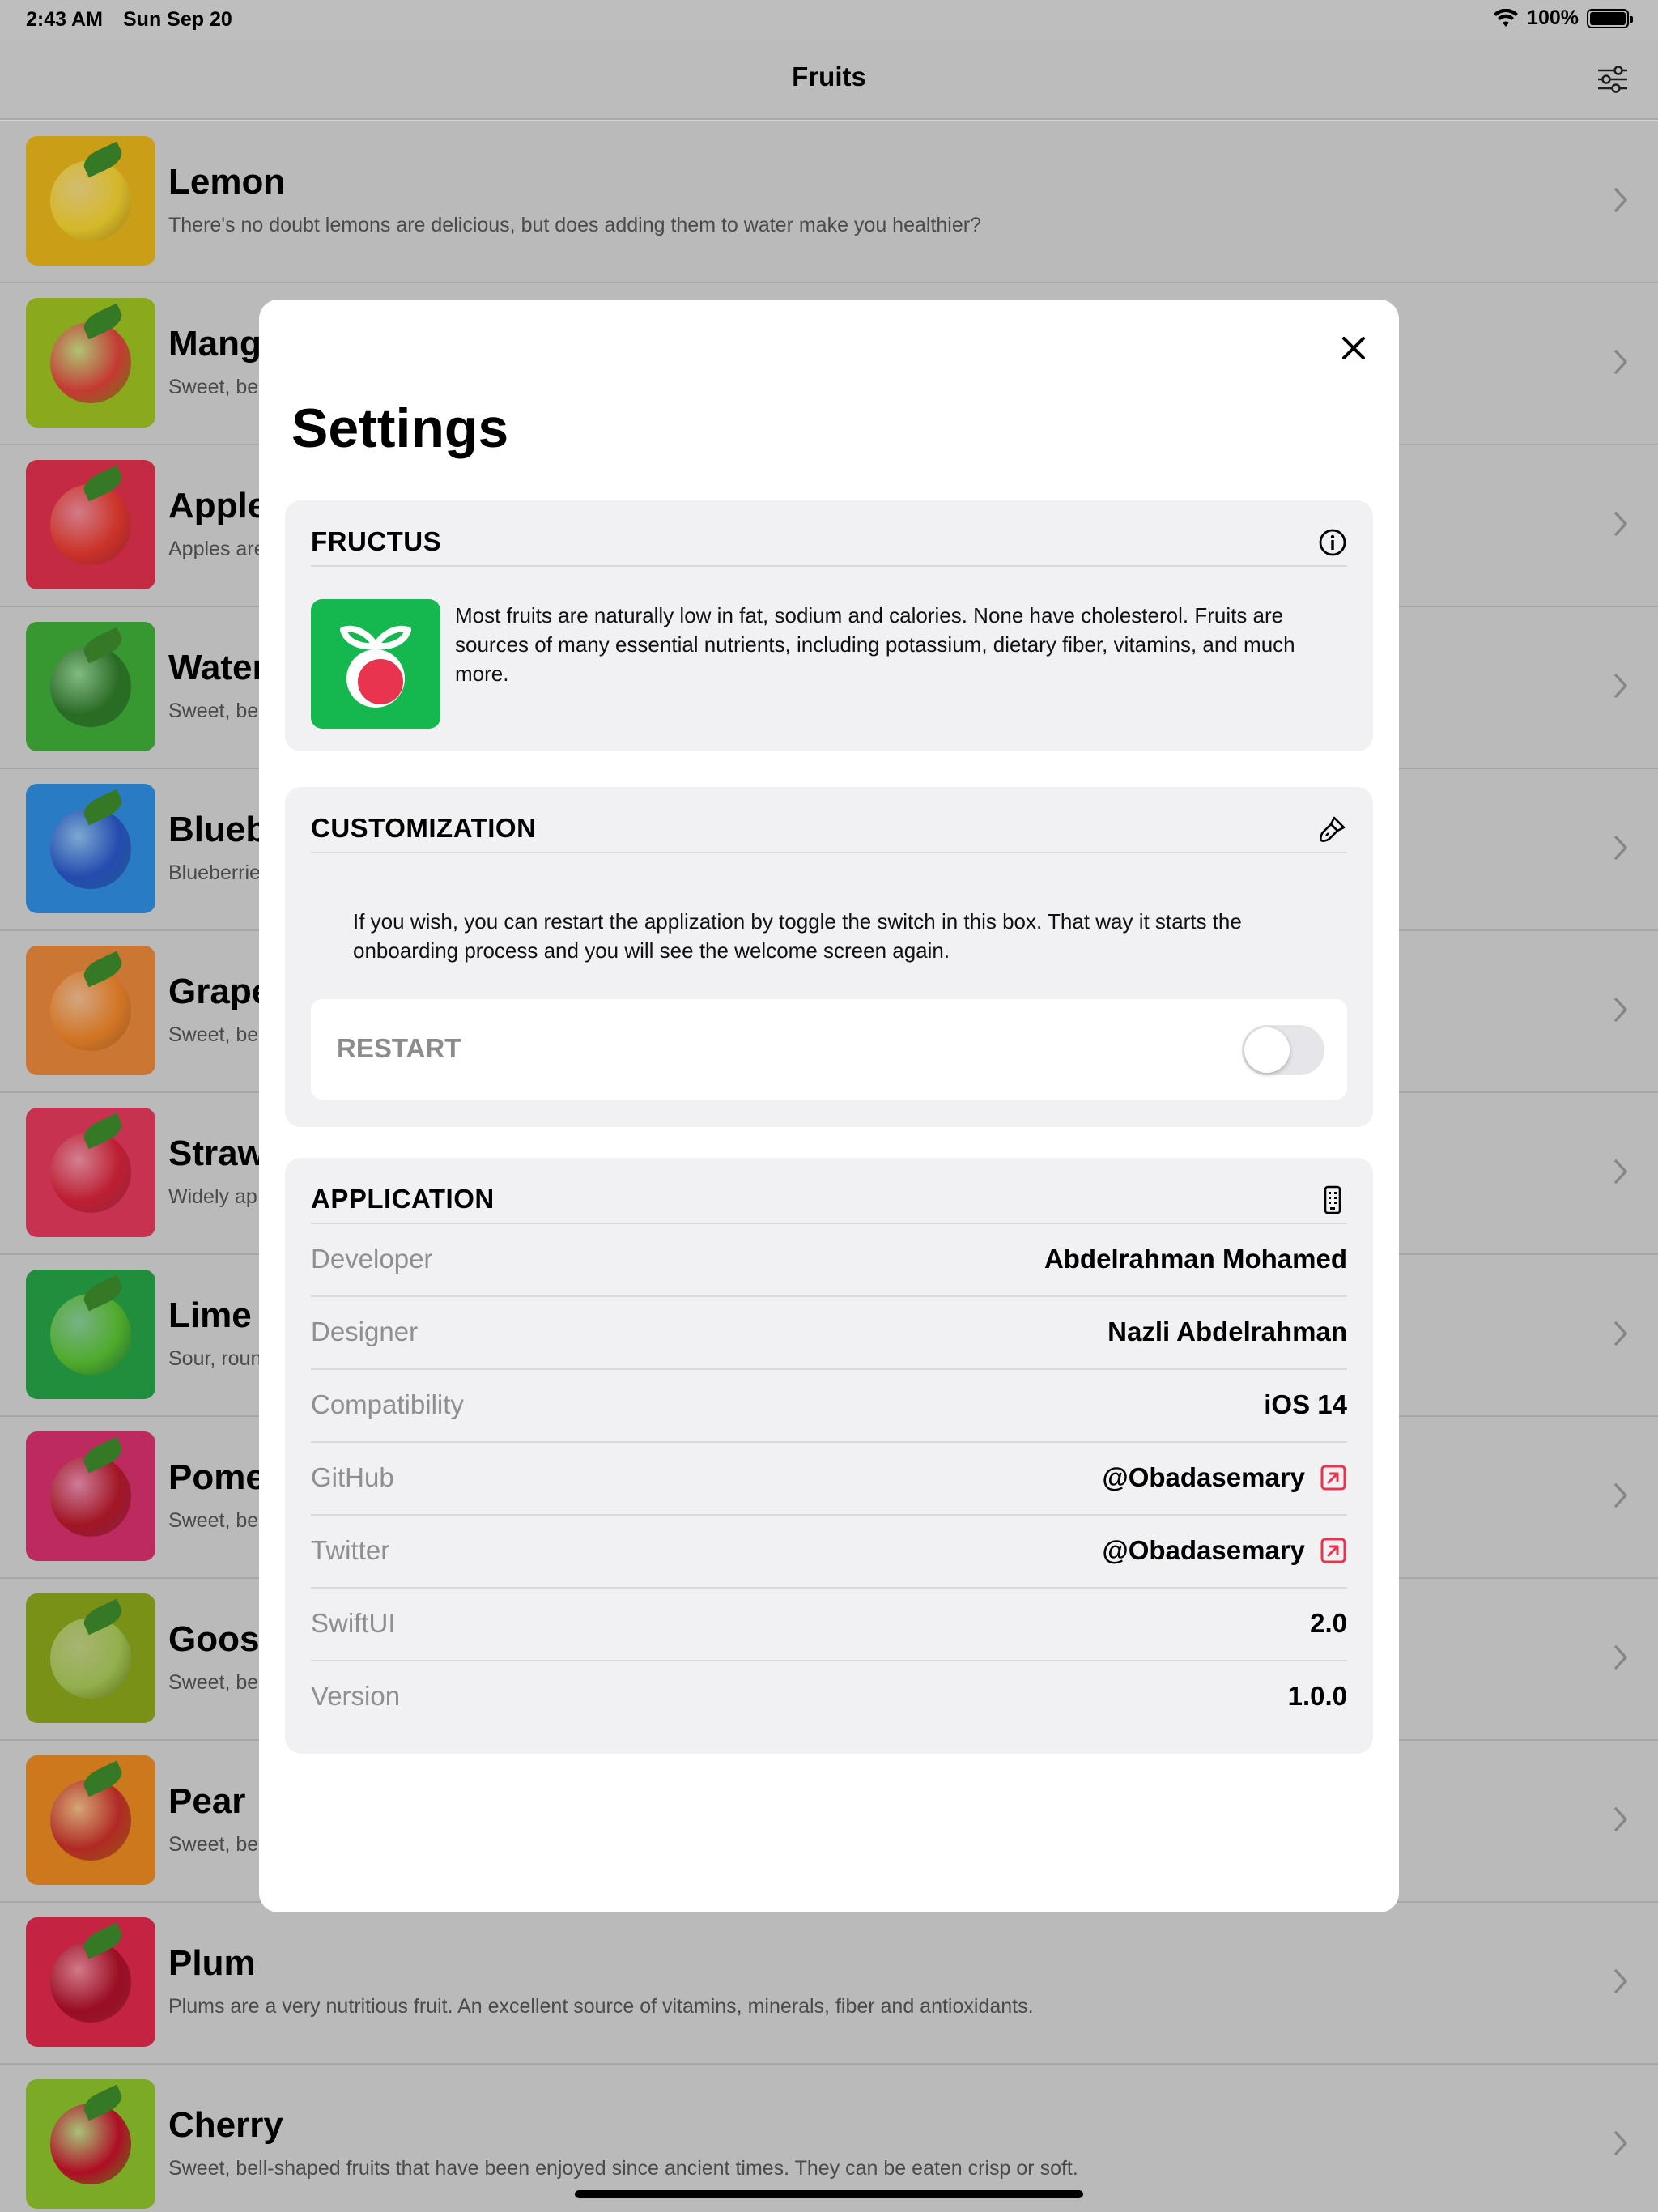 The height and width of the screenshot is (2212, 1658). Describe the element at coordinates (352, 1477) in the screenshot. I see `info-key: GitHub` at that location.